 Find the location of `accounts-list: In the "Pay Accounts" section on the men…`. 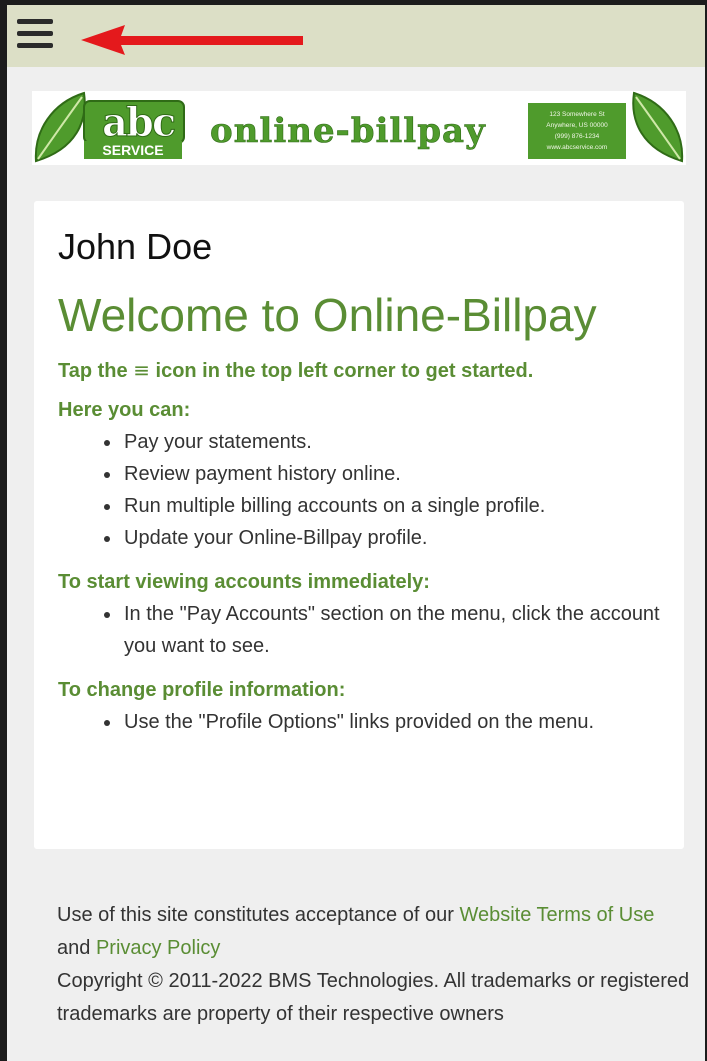

accounts-list: In the "Pay Accounts" section on the men… is located at coordinates (359, 630).